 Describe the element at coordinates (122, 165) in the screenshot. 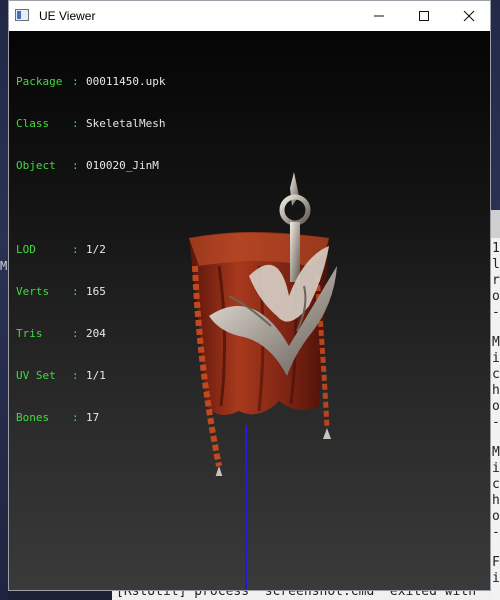

I see `info-value: 010020_JinM` at that location.